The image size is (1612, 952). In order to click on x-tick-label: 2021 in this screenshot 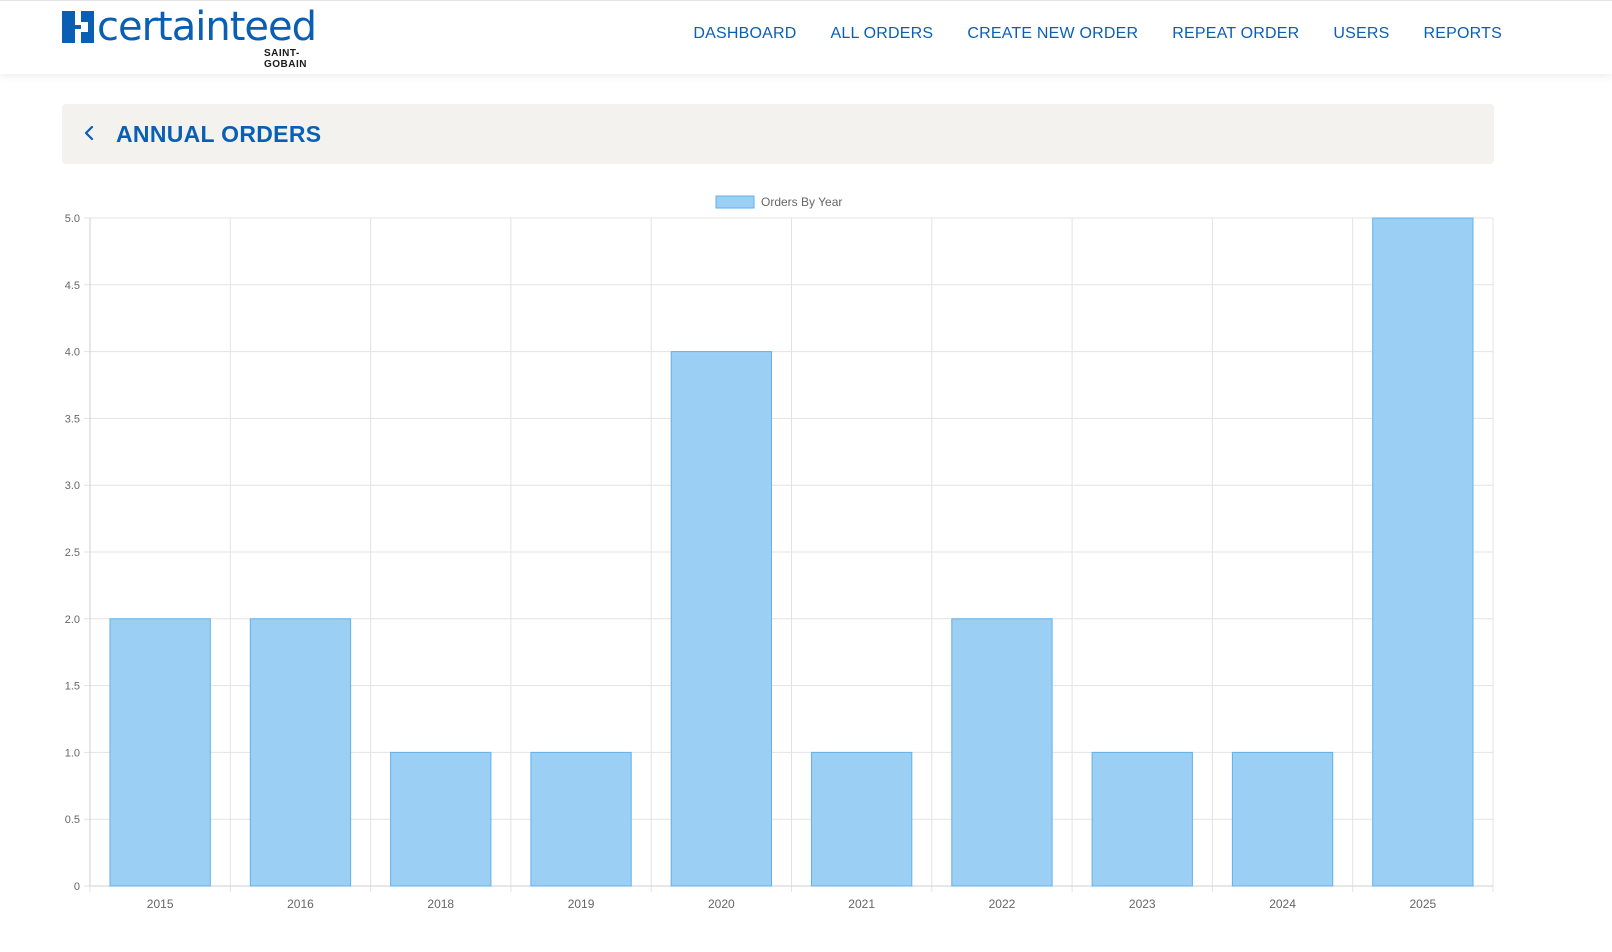, I will do `click(861, 904)`.